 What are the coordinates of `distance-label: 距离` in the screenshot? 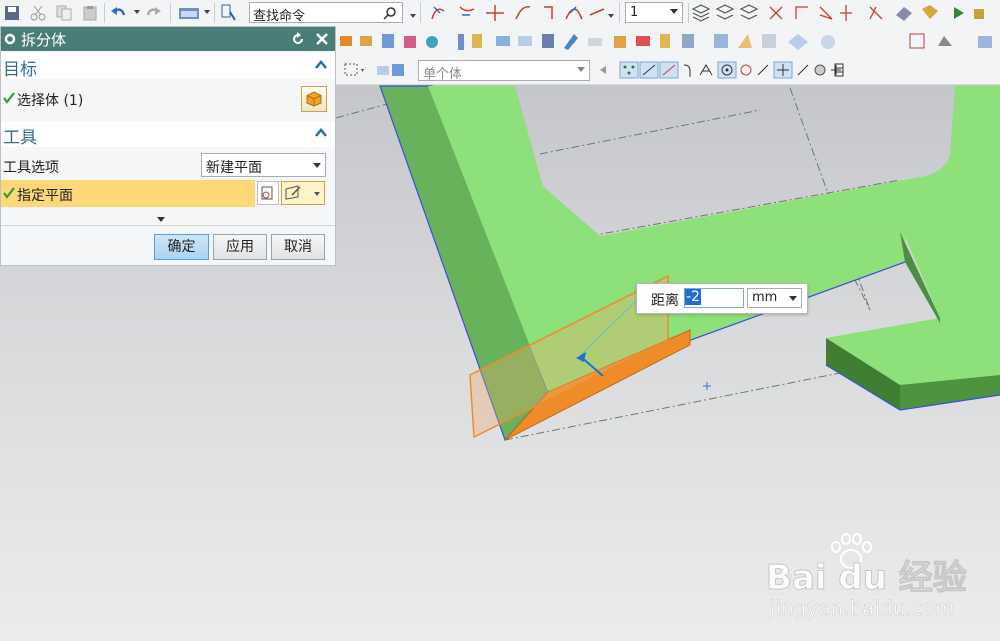 It's located at (665, 301).